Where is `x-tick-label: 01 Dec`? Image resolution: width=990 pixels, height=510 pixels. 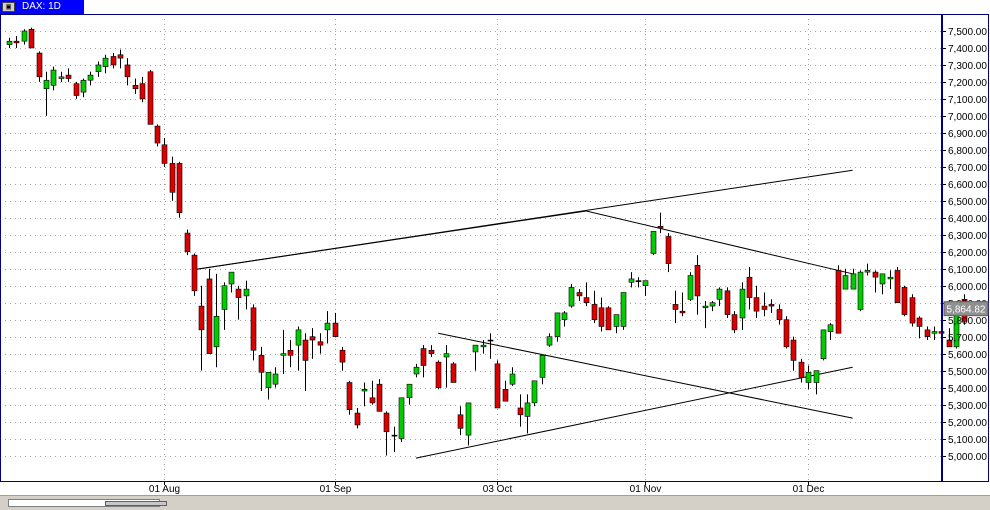
x-tick-label: 01 Dec is located at coordinates (809, 489).